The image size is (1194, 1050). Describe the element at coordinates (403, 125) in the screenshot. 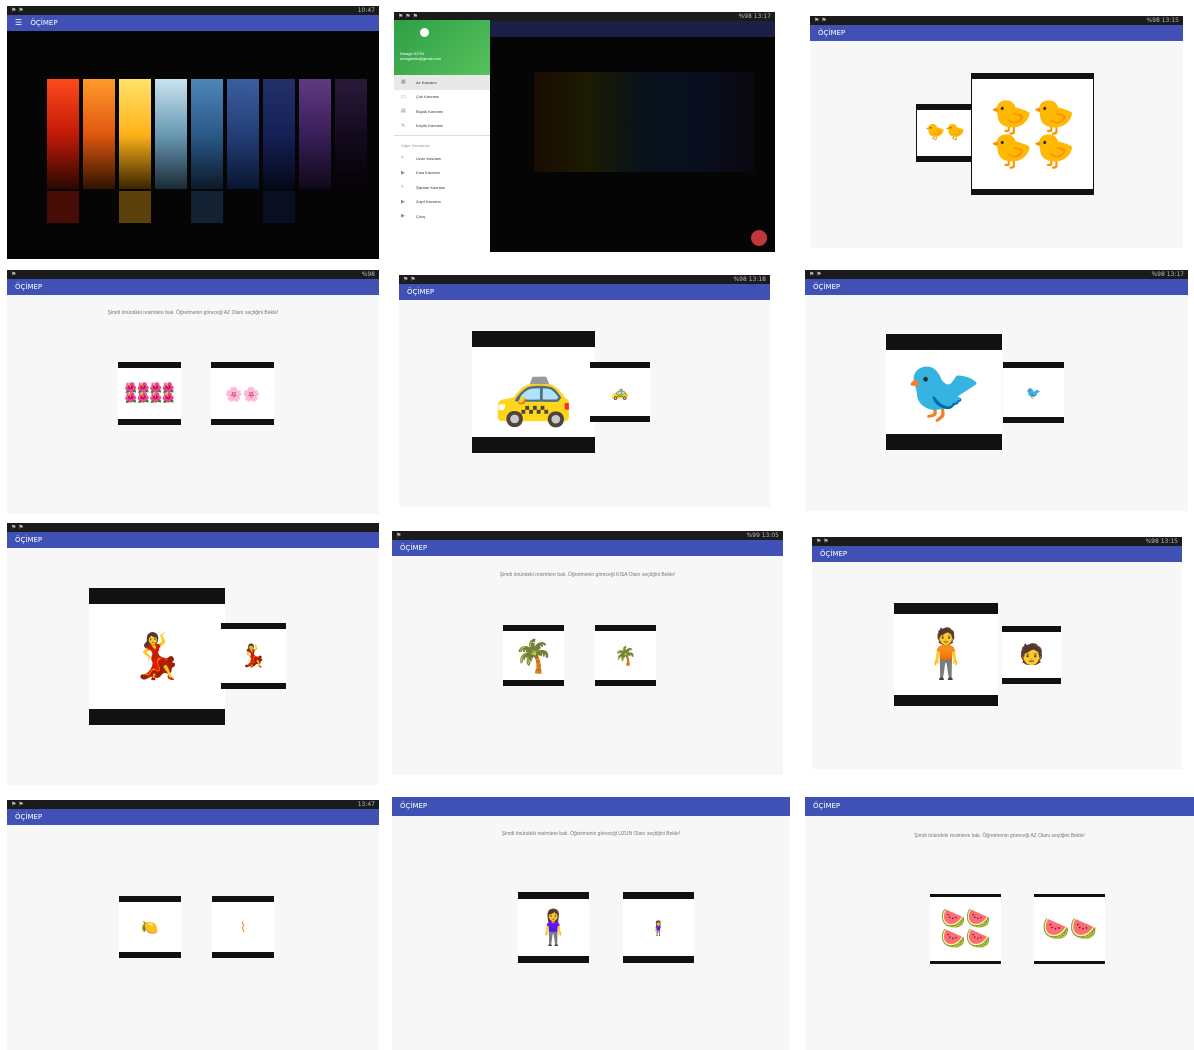

I see `pencil-icon: ✎` at that location.